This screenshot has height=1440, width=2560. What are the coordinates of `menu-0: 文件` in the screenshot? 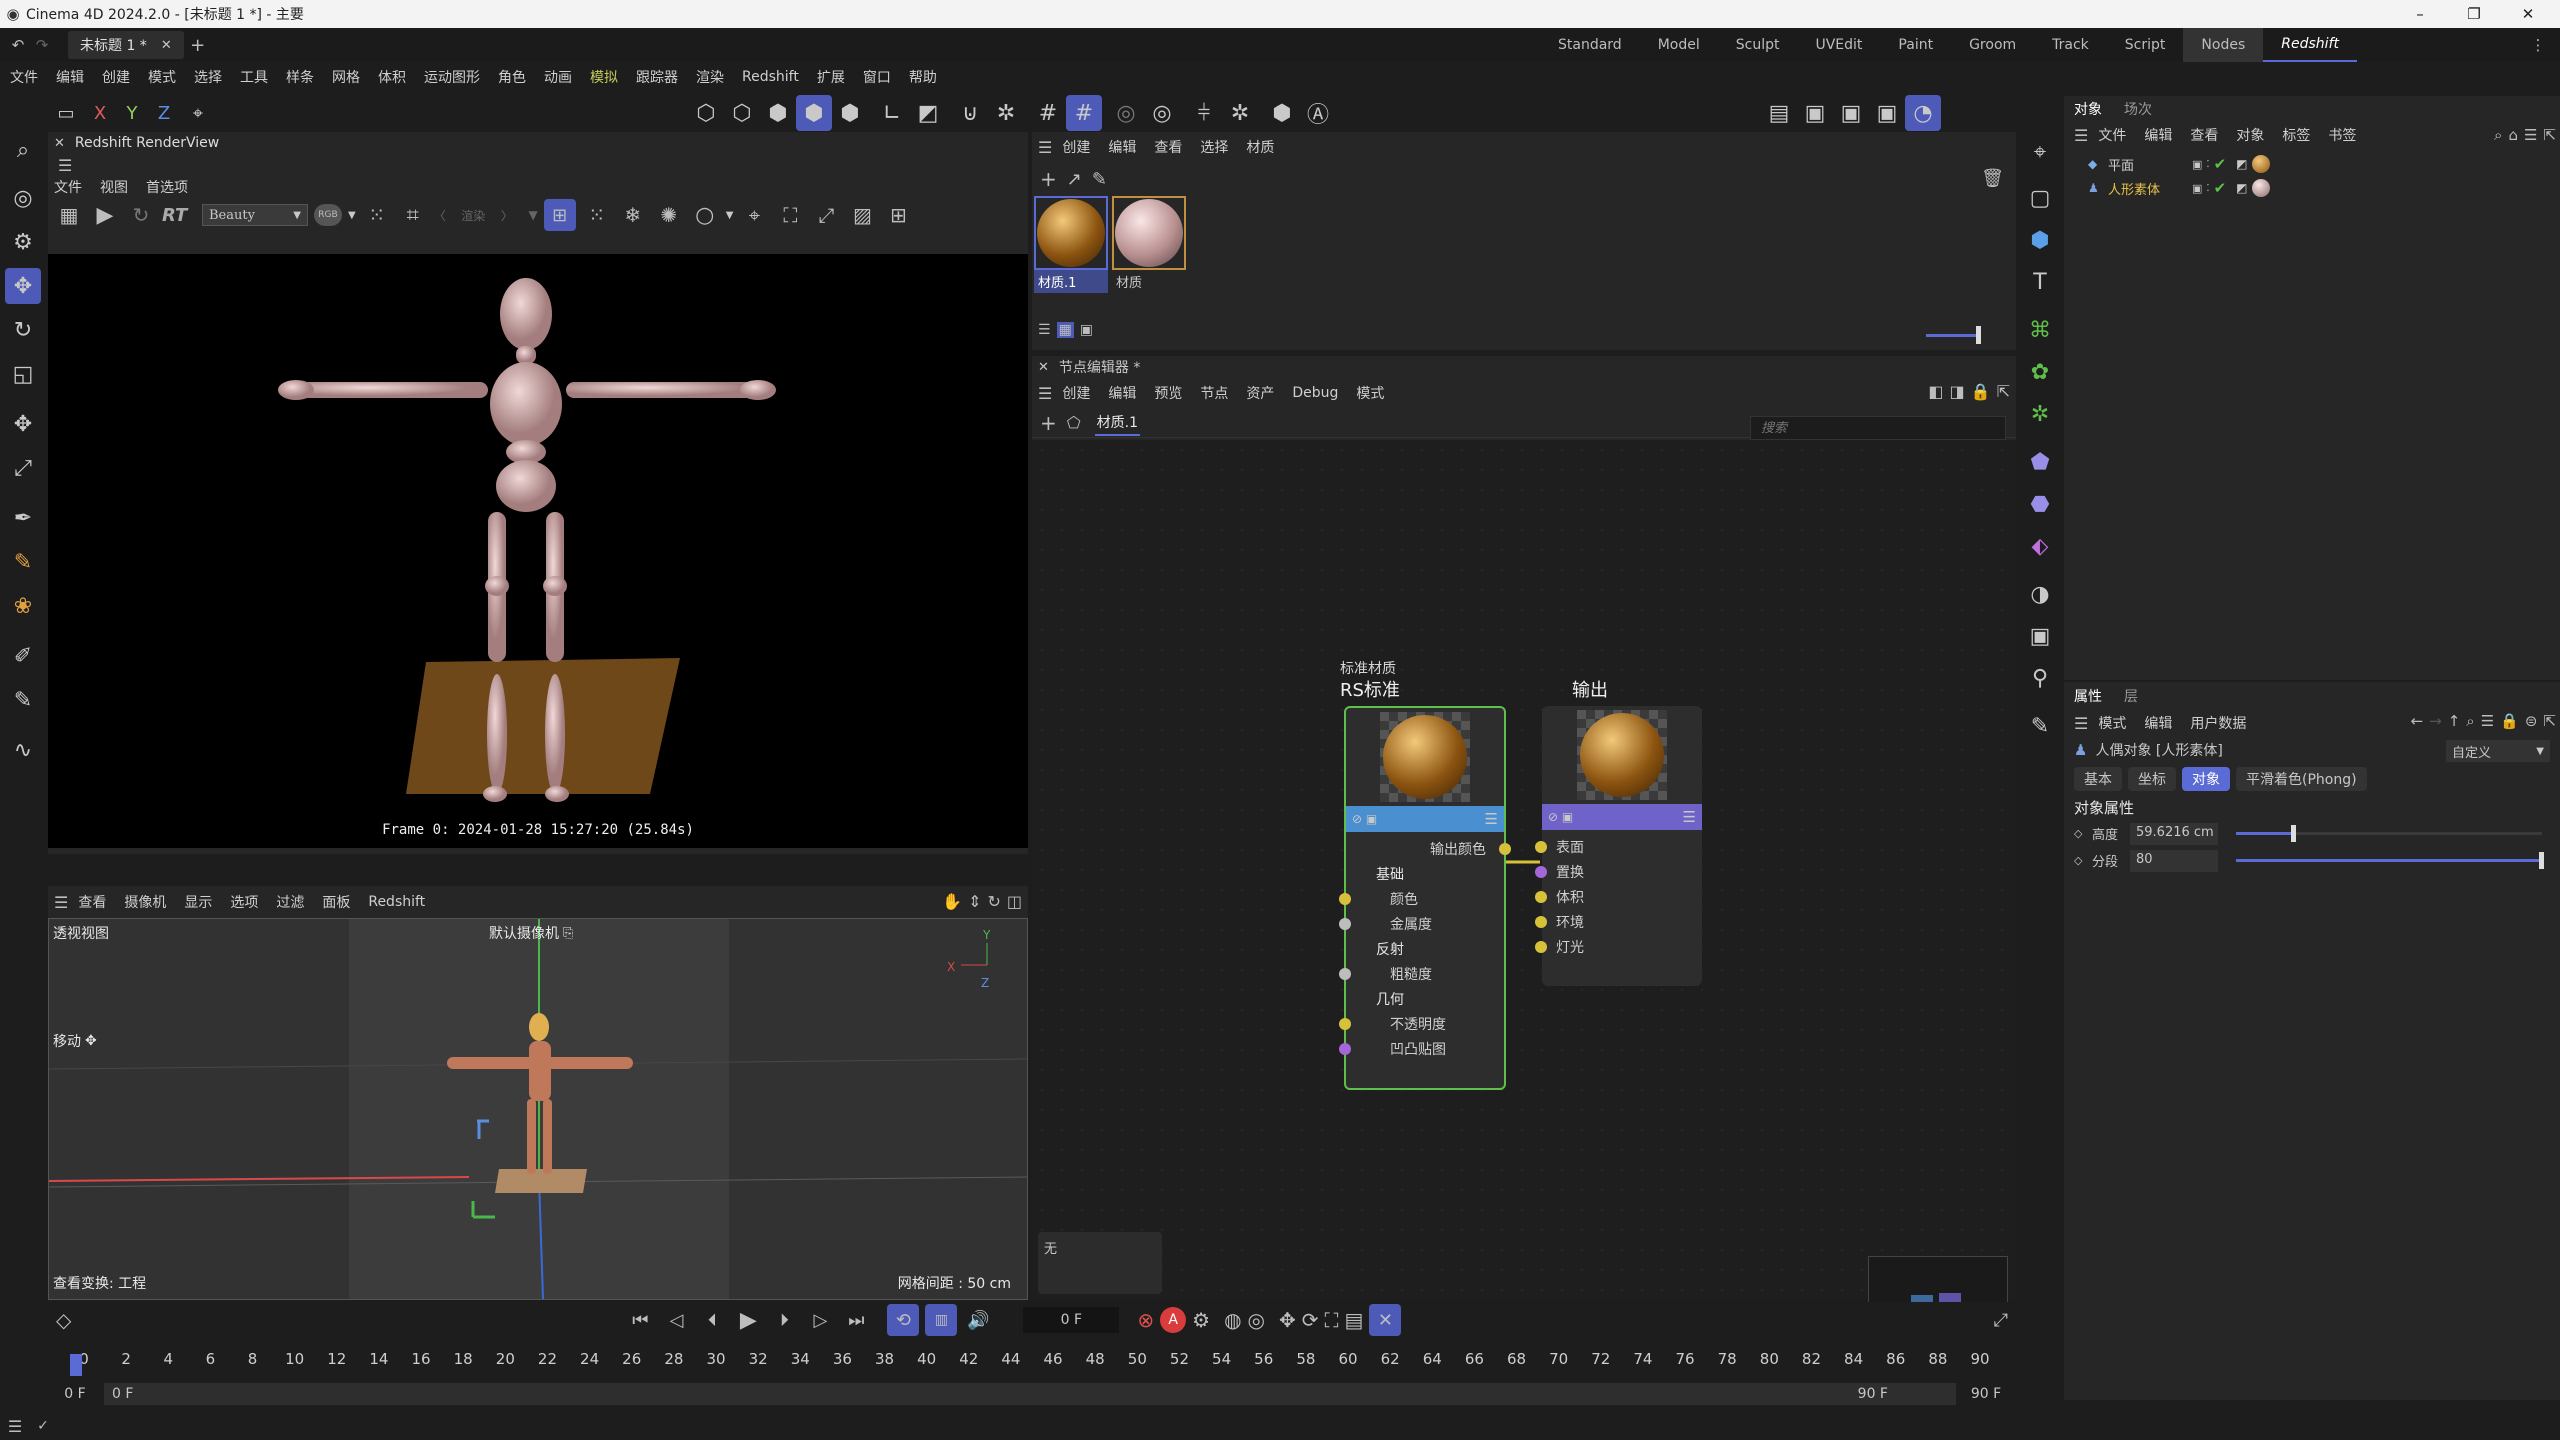 It's located at (24, 77).